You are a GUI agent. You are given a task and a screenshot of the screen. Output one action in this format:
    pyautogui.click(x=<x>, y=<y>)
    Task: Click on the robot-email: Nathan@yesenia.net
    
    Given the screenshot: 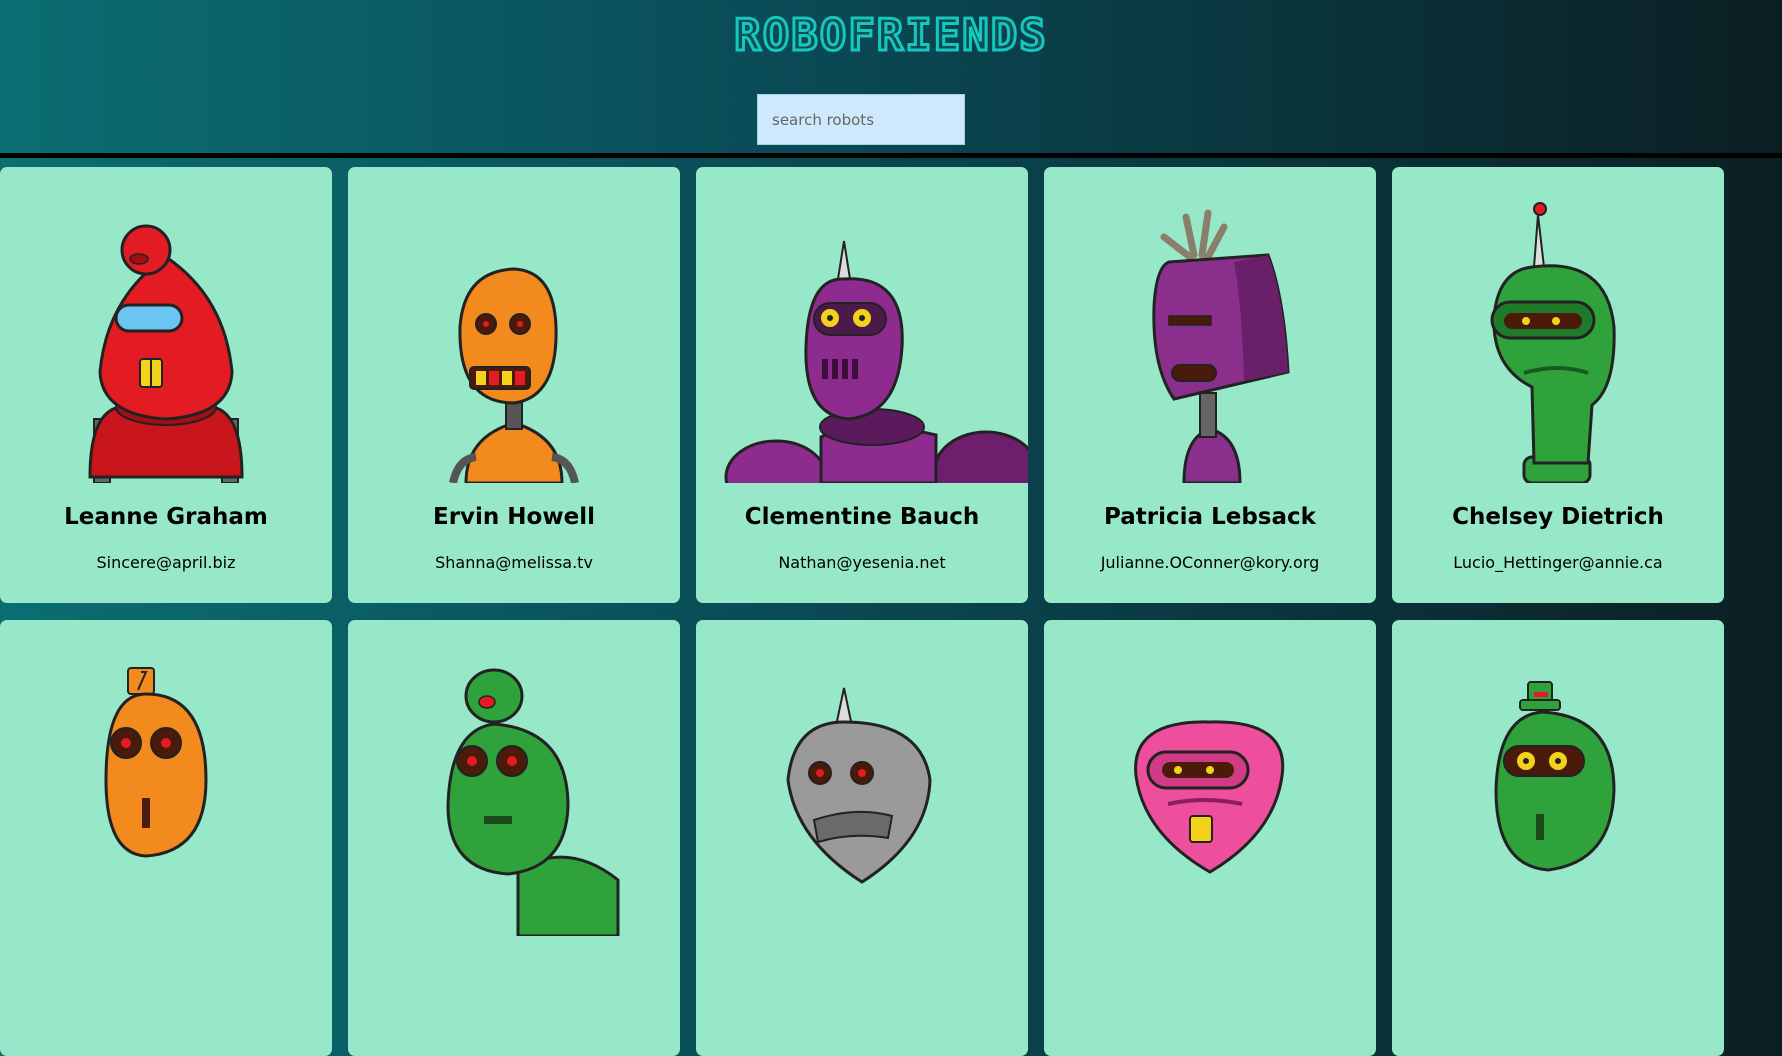 What is the action you would take?
    pyautogui.click(x=862, y=562)
    